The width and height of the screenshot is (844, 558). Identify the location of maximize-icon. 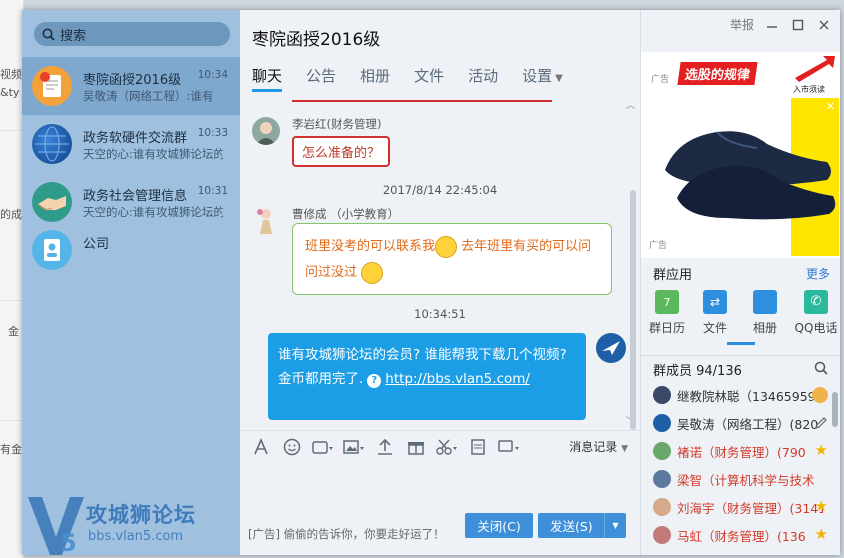
(798, 25).